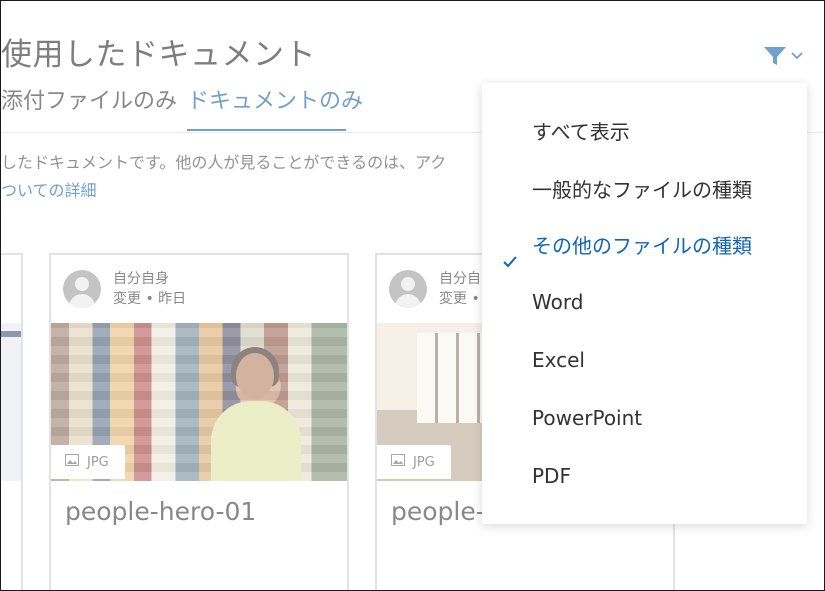 This screenshot has height=591, width=825. Describe the element at coordinates (644, 190) in the screenshot. I see `menu-item-common-types: 一般的なファイルの種類` at that location.